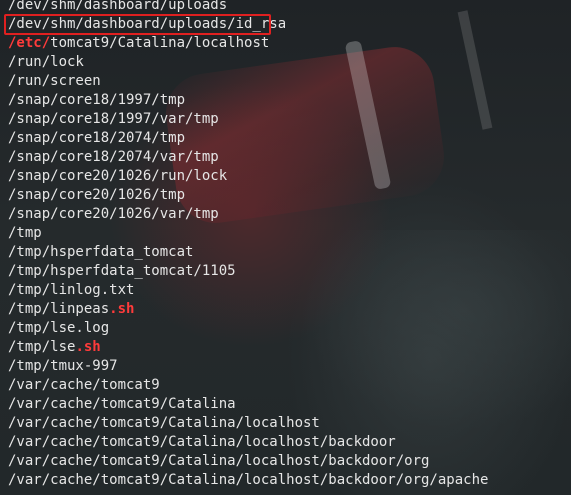  Describe the element at coordinates (101, 252) in the screenshot. I see `terminal-line: /tmp/hsperfdata_tomcat` at that location.